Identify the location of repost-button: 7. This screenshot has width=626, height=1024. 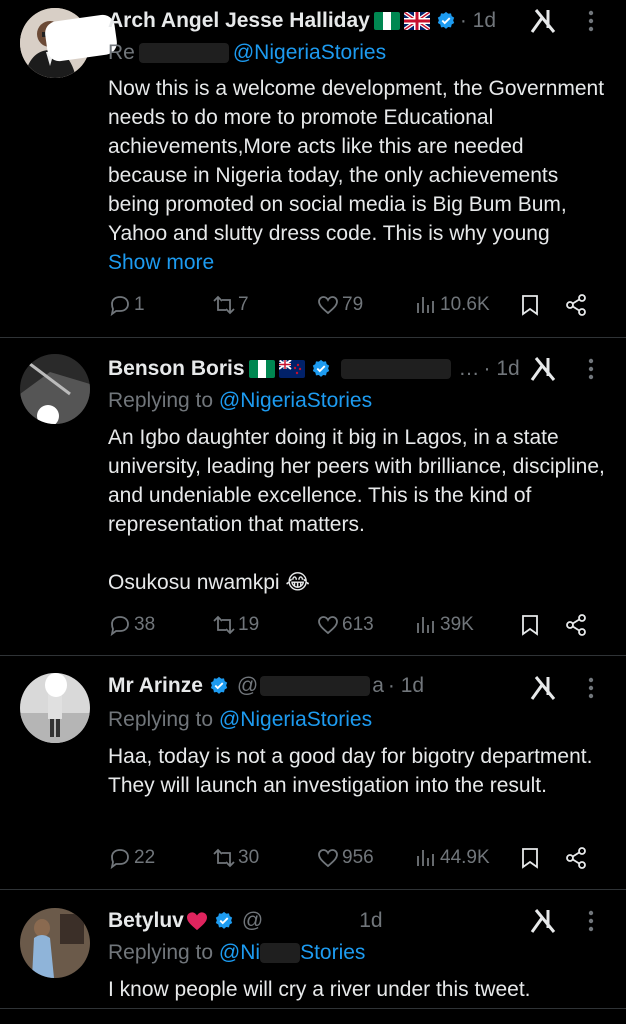
(230, 305).